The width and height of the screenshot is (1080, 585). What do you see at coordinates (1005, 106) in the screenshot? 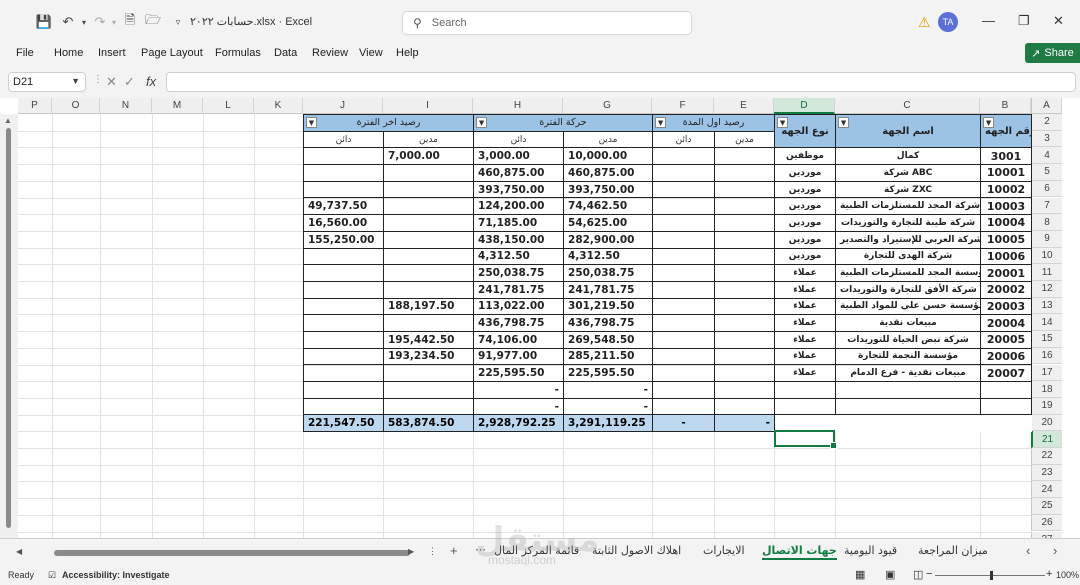
I see `column-header-b: B` at bounding box center [1005, 106].